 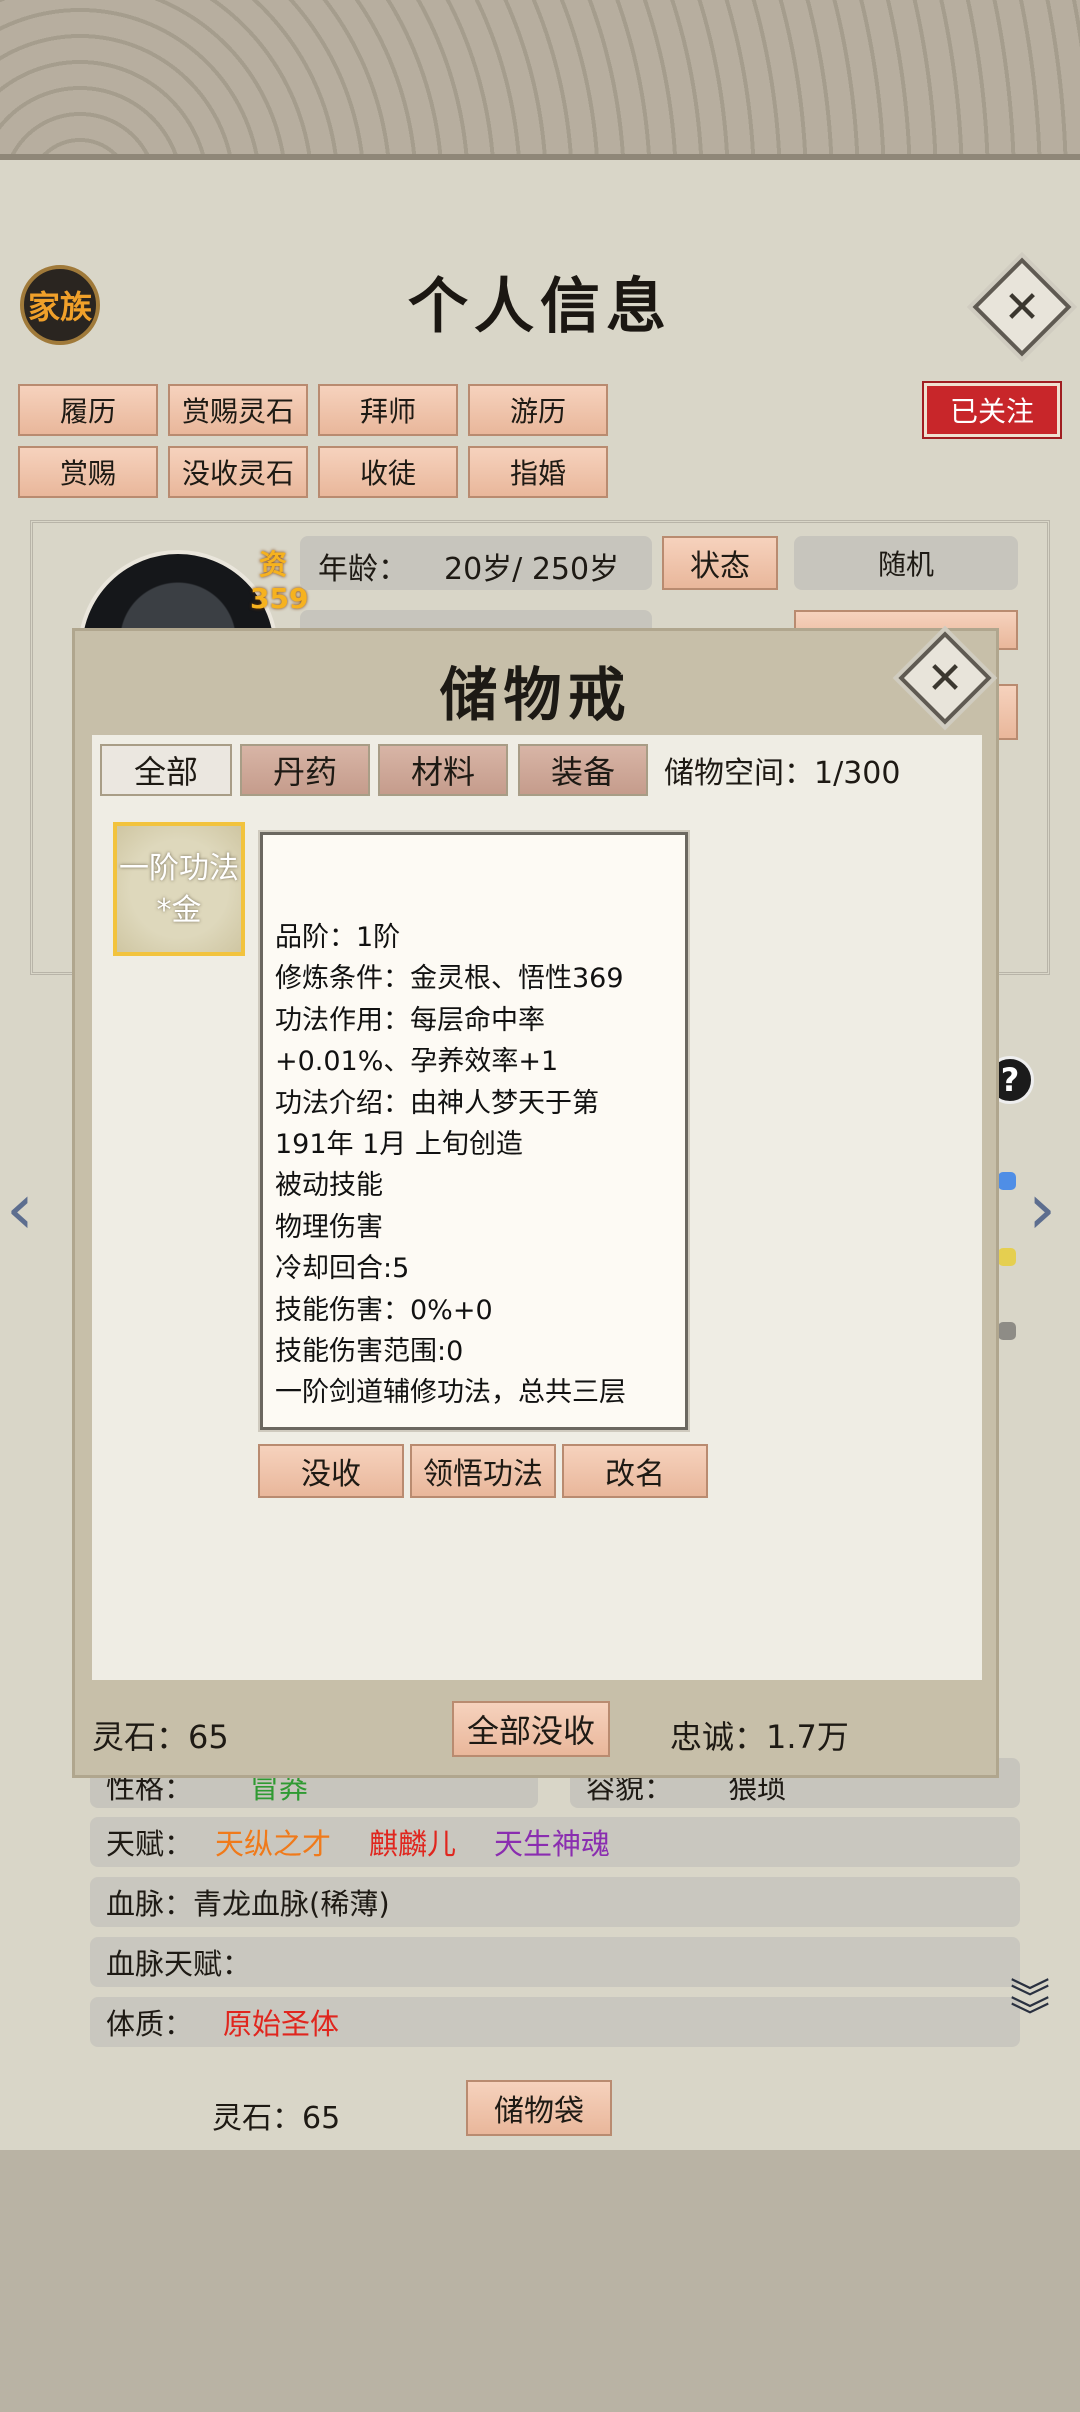 What do you see at coordinates (552, 1844) in the screenshot?
I see `talent-3: 天生神魂` at bounding box center [552, 1844].